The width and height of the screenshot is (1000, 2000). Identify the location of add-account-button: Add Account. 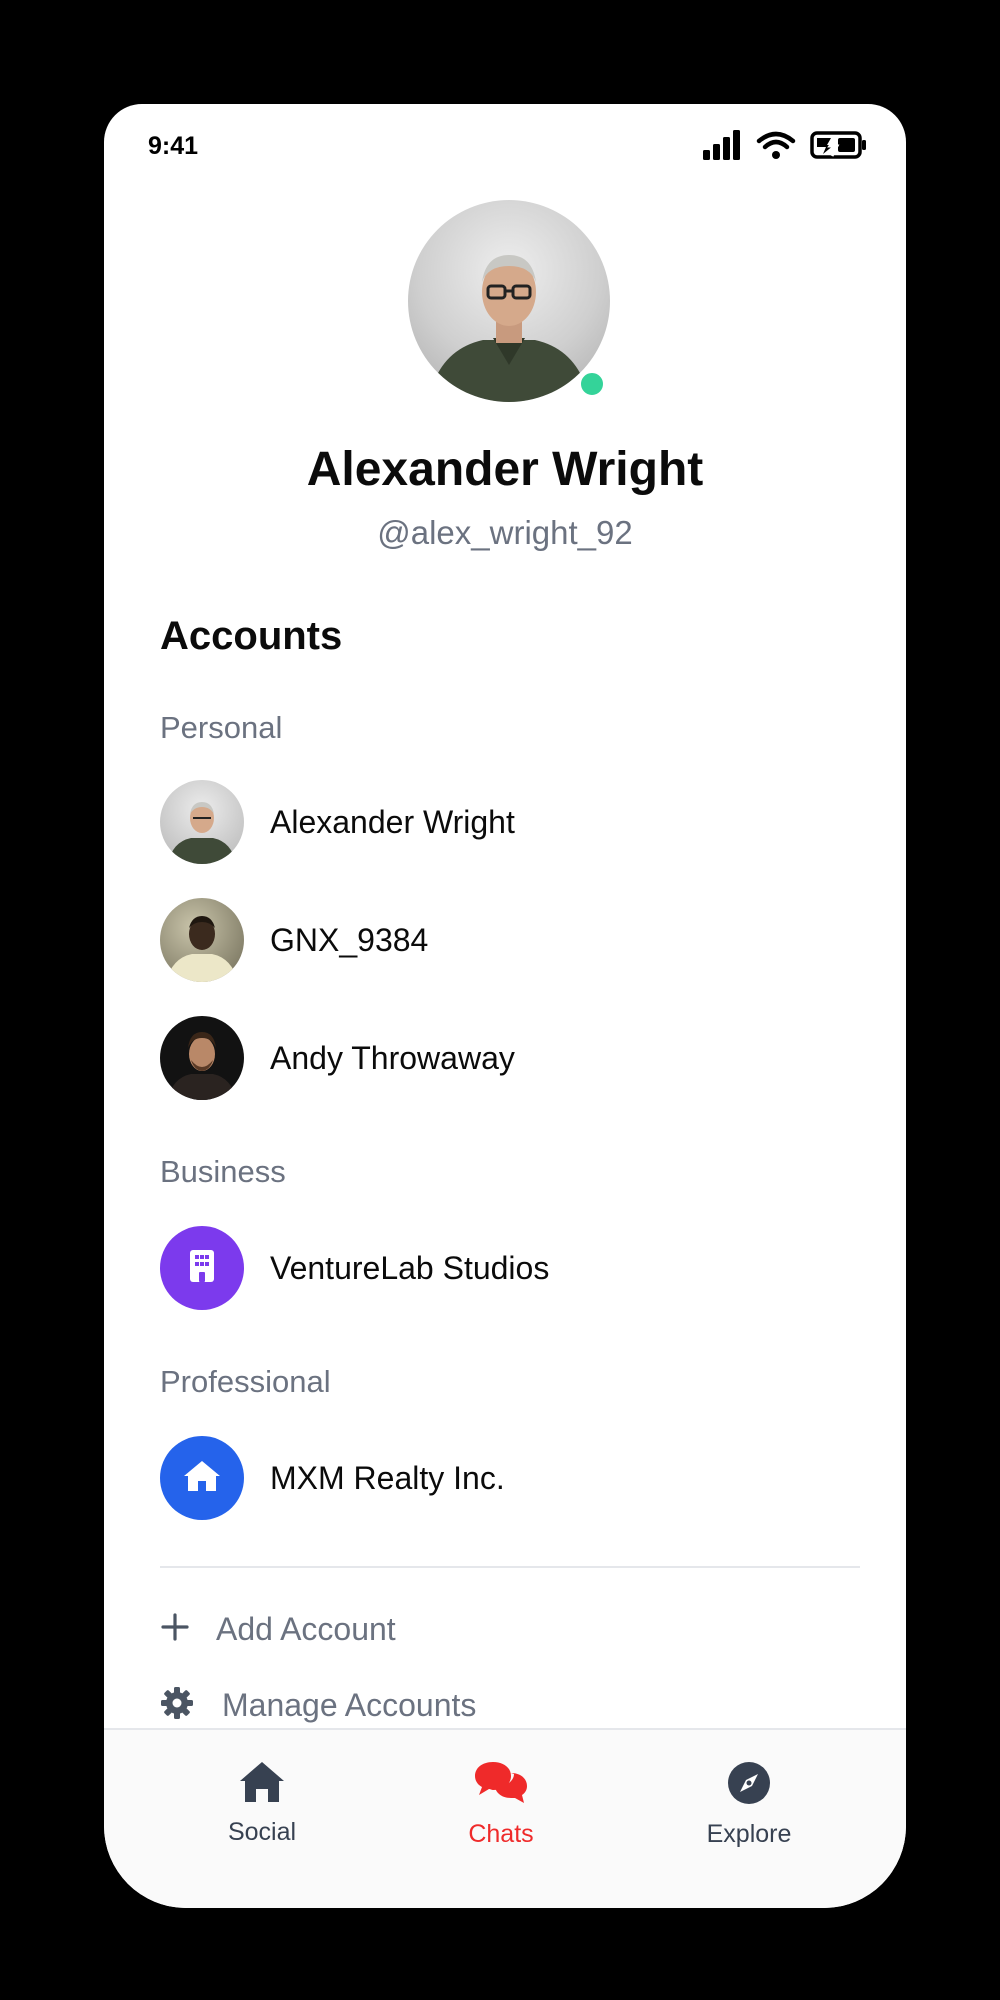
(278, 1629).